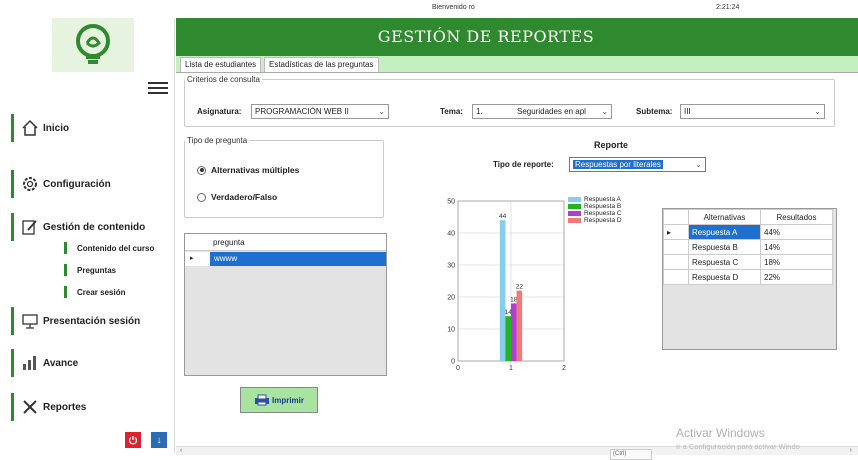  I want to click on question-cell: wwww, so click(298, 259).